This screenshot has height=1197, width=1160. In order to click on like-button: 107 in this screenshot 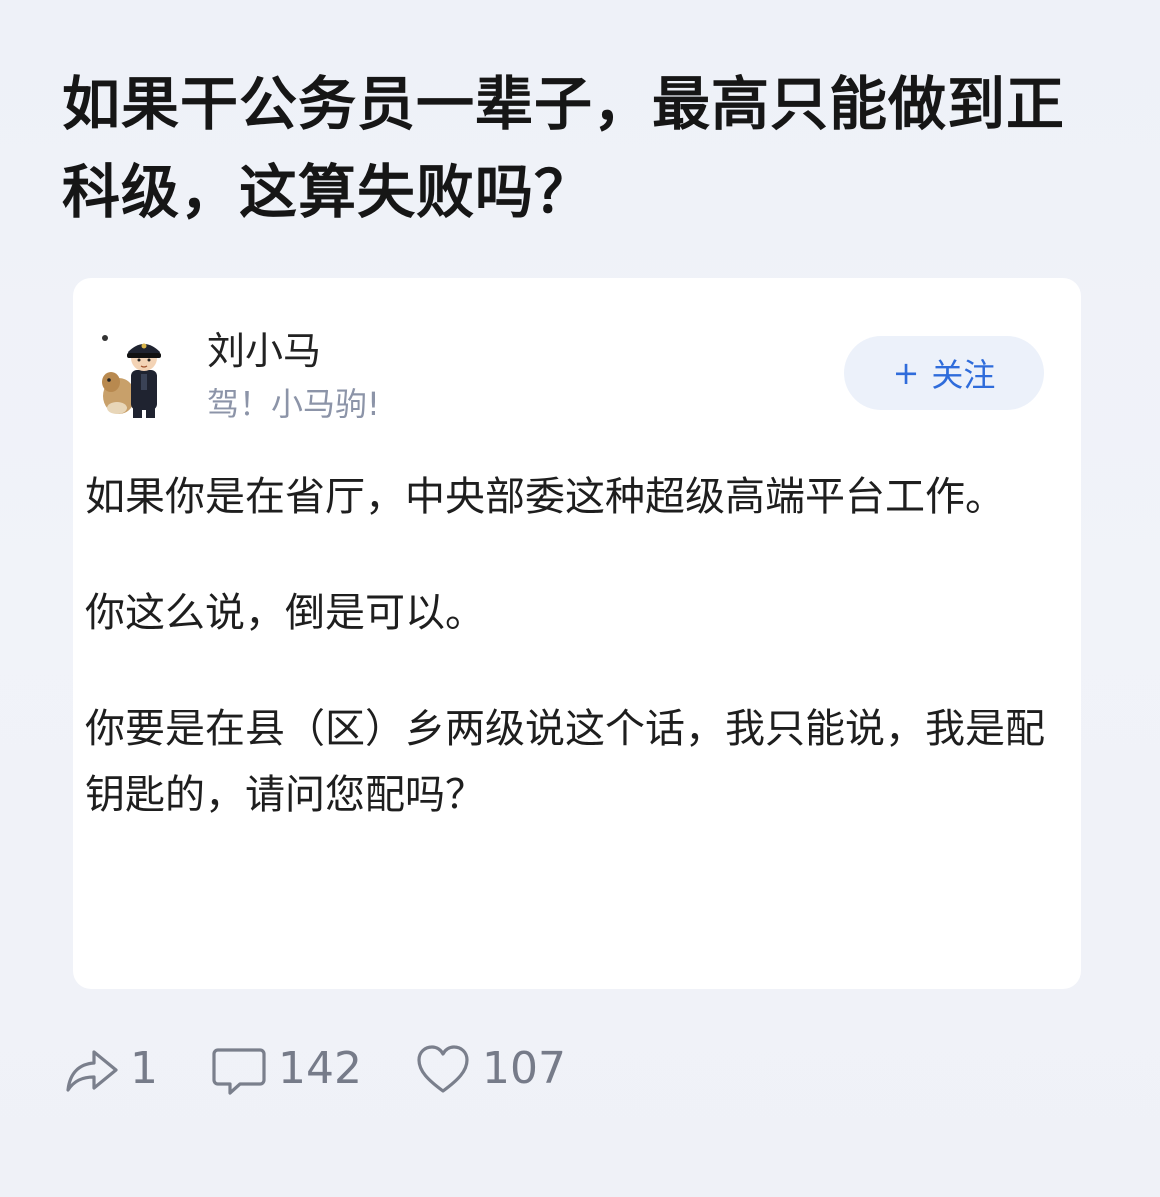, I will do `click(490, 1069)`.